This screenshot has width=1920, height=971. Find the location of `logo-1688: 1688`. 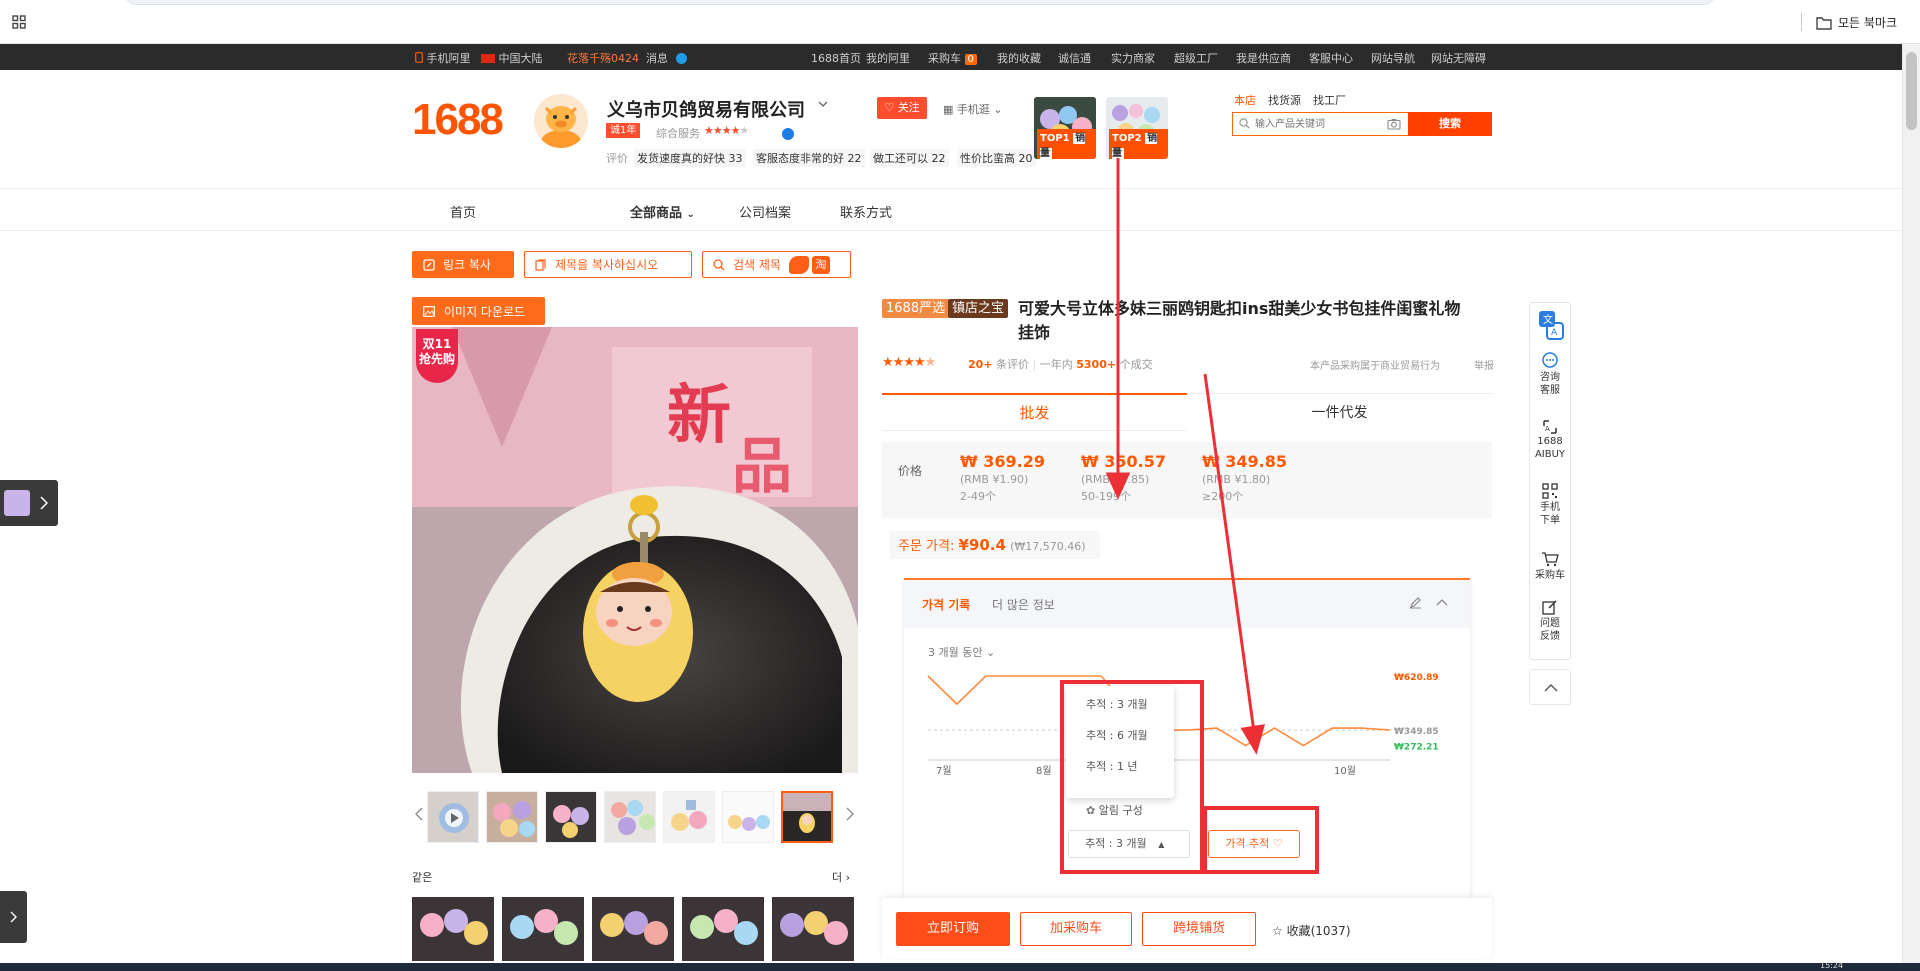

logo-1688: 1688 is located at coordinates (458, 120).